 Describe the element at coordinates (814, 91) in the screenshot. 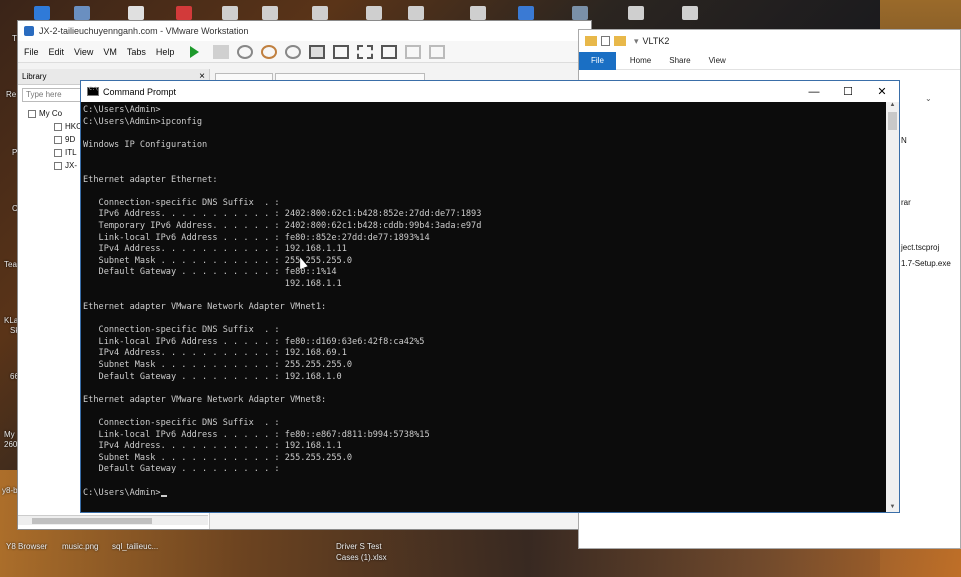

I see `minimize-button: —` at that location.